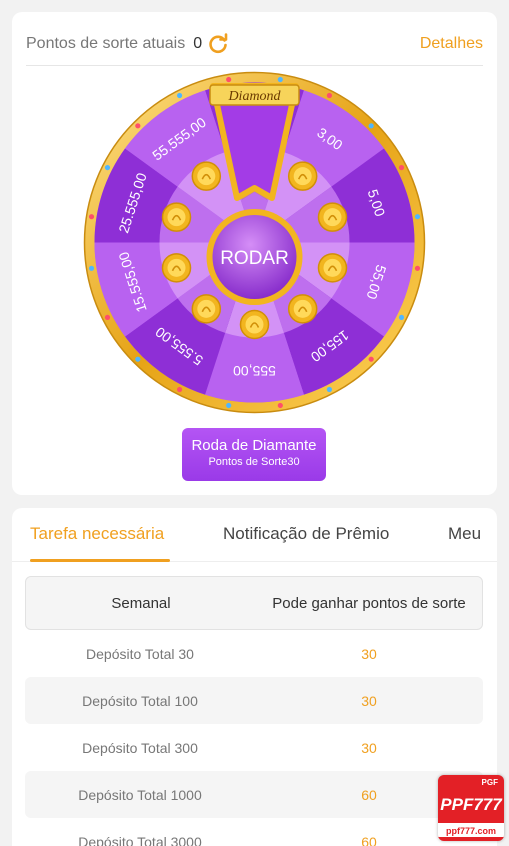 This screenshot has height=846, width=509. I want to click on task-name: Depósito Total 300, so click(140, 747).